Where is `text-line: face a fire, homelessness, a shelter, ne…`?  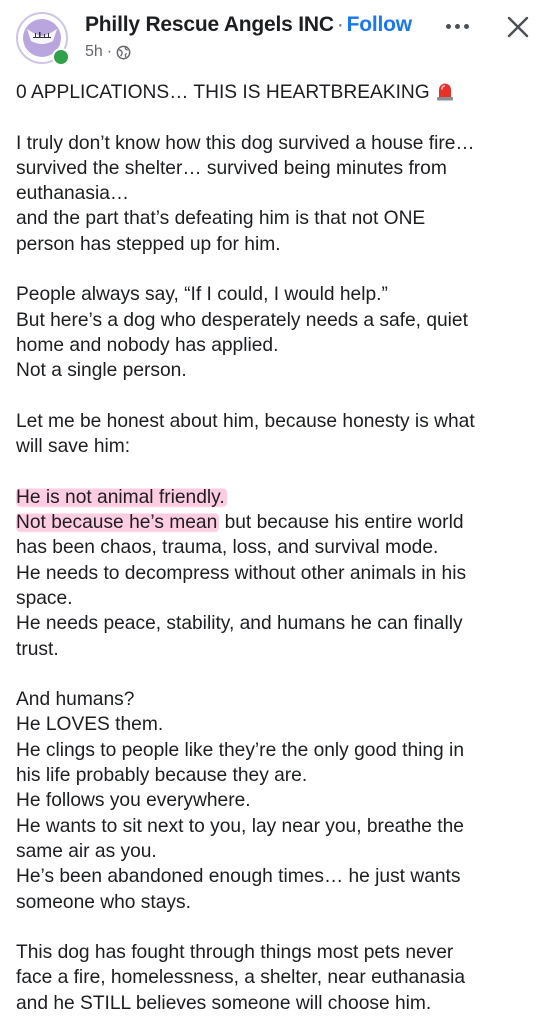
text-line: face a fire, homelessness, a shelter, ne… is located at coordinates (241, 978).